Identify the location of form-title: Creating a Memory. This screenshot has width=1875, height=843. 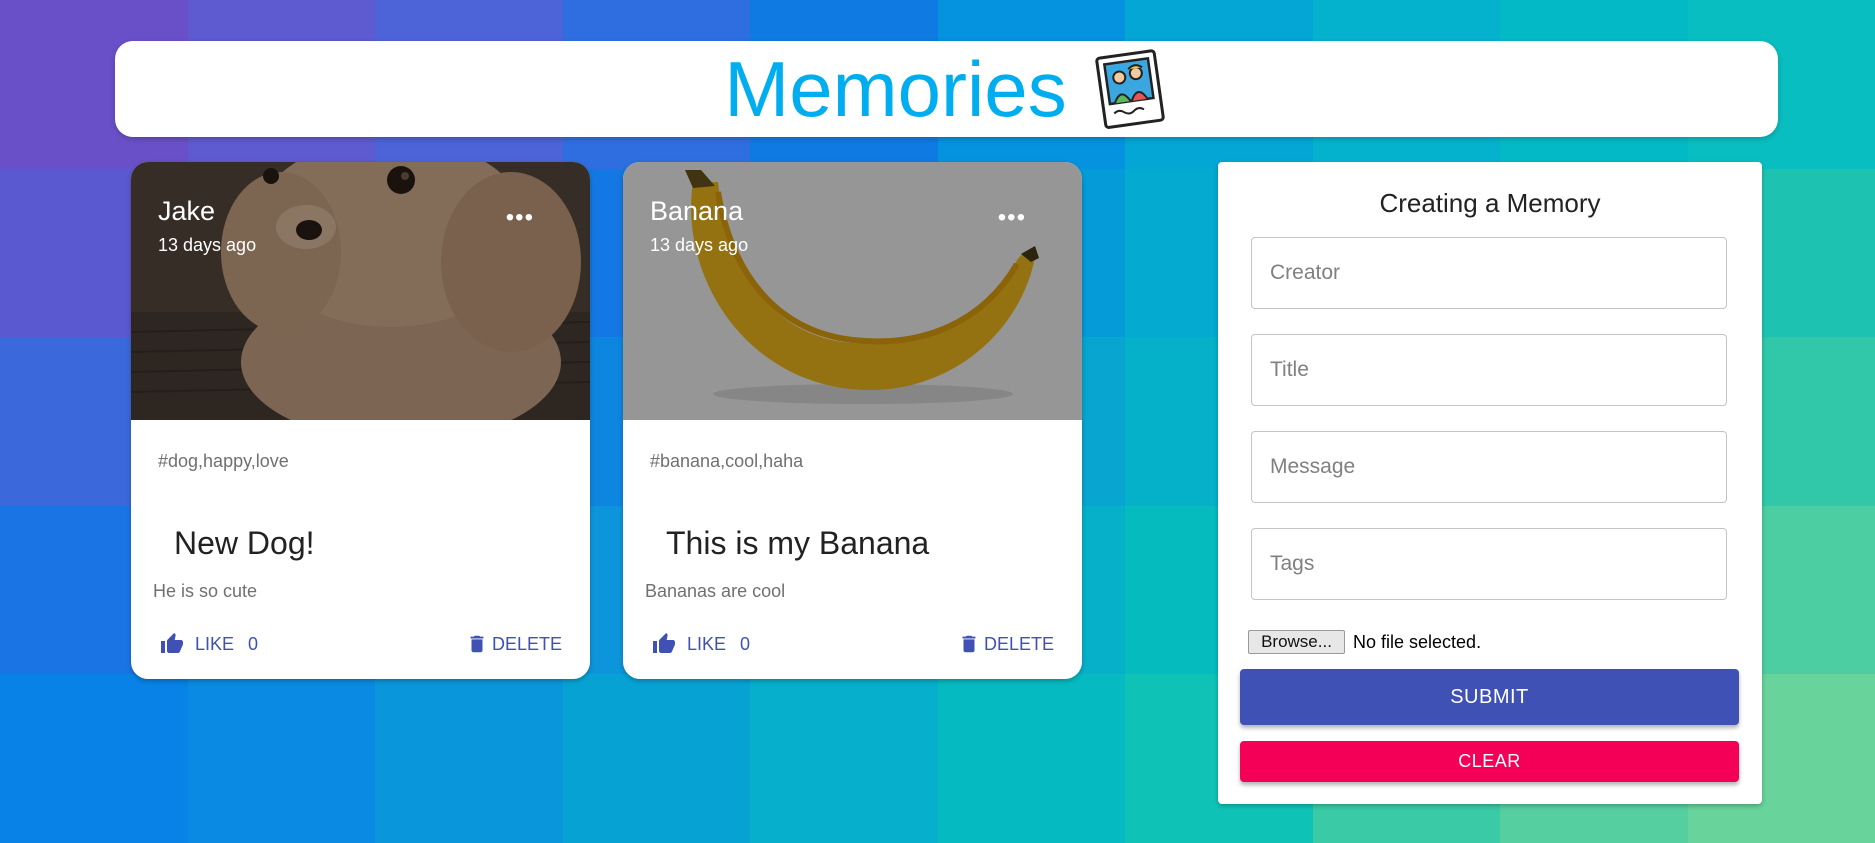
(1490, 203).